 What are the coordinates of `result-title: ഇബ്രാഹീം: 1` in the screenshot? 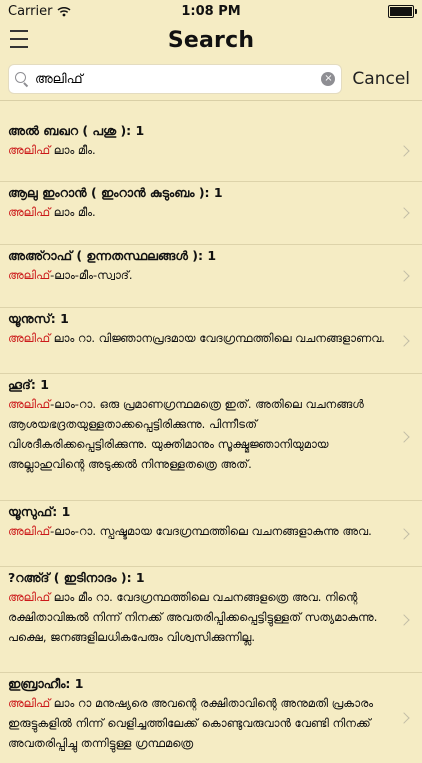 It's located at (46, 683).